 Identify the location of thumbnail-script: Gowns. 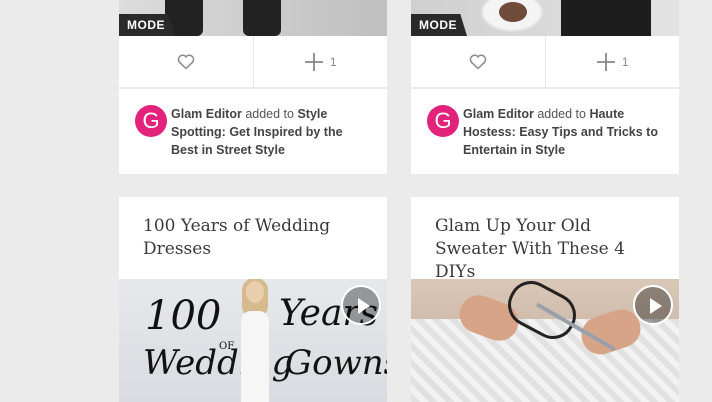
(336, 363).